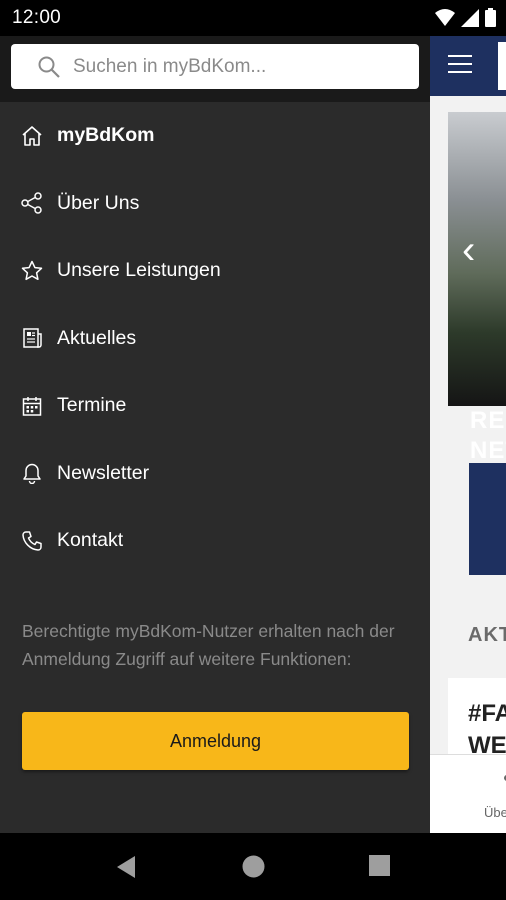 This screenshot has height=900, width=506. Describe the element at coordinates (32, 271) in the screenshot. I see `star-icon` at that location.